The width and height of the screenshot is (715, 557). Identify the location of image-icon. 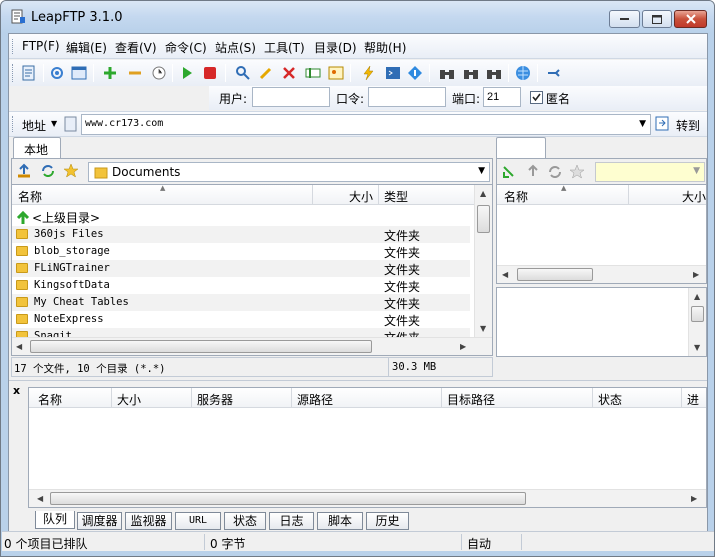
(336, 73).